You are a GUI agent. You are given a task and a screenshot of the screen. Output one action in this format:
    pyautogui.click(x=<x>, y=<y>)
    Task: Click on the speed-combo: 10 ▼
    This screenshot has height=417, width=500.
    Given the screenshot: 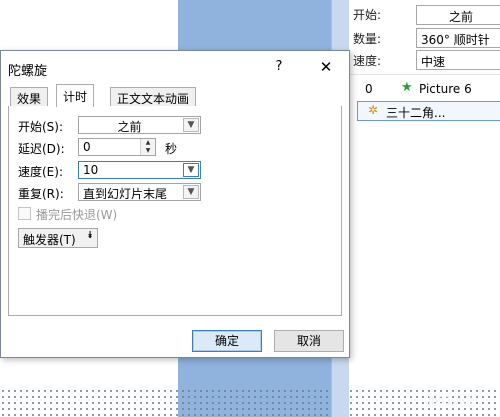 What is the action you would take?
    pyautogui.click(x=139, y=170)
    